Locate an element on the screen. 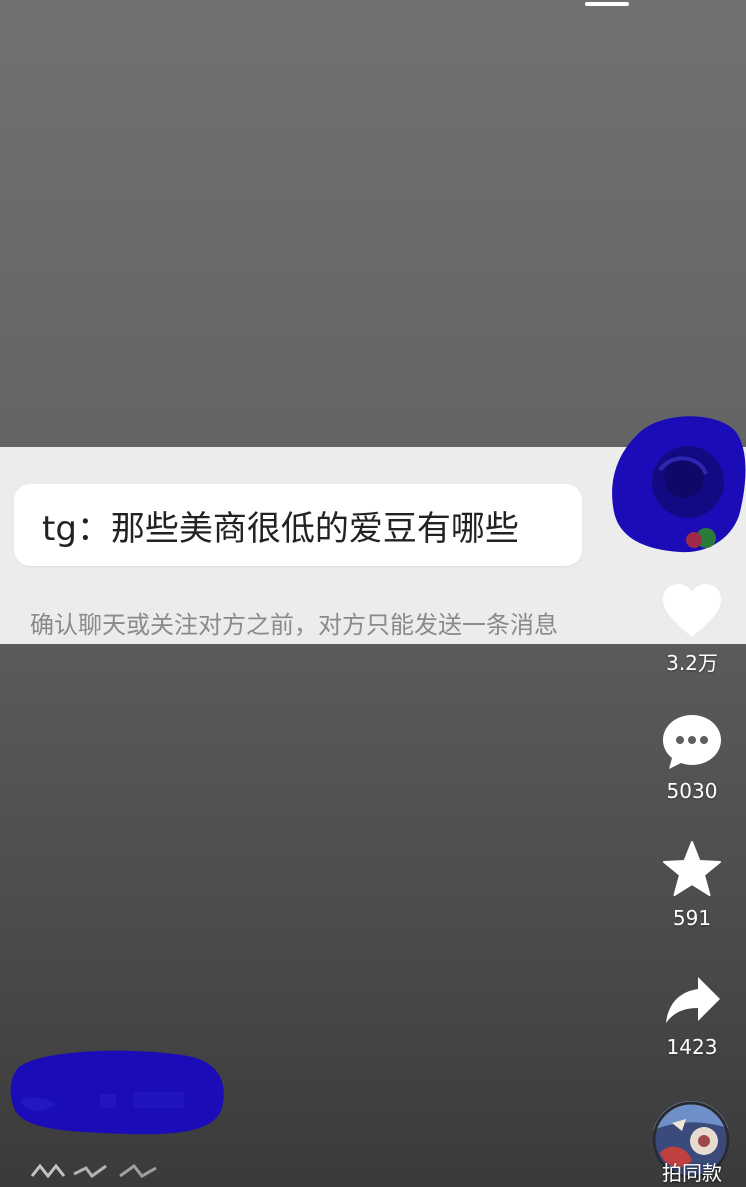 Image resolution: width=746 pixels, height=1187 pixels. heart-icon is located at coordinates (692, 610).